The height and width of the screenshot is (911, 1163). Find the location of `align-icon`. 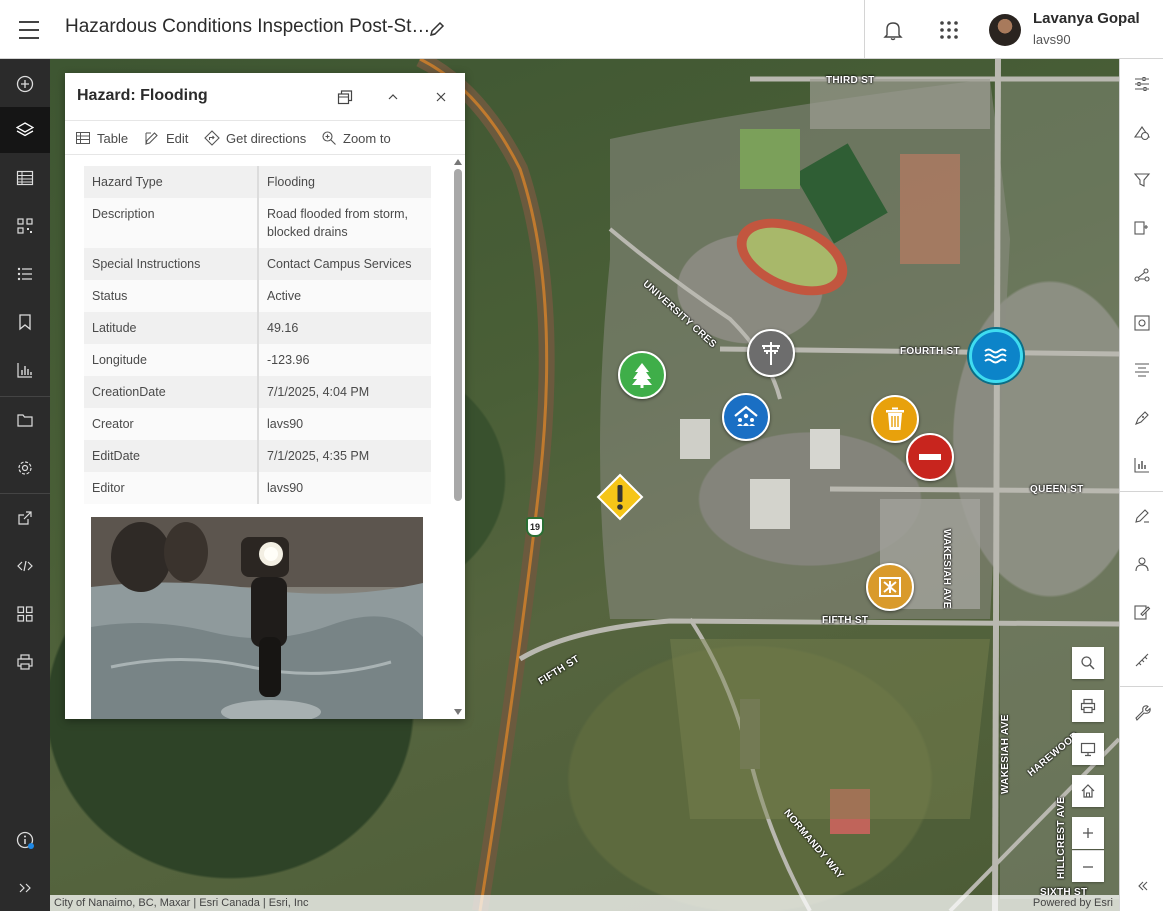

align-icon is located at coordinates (1141, 370).